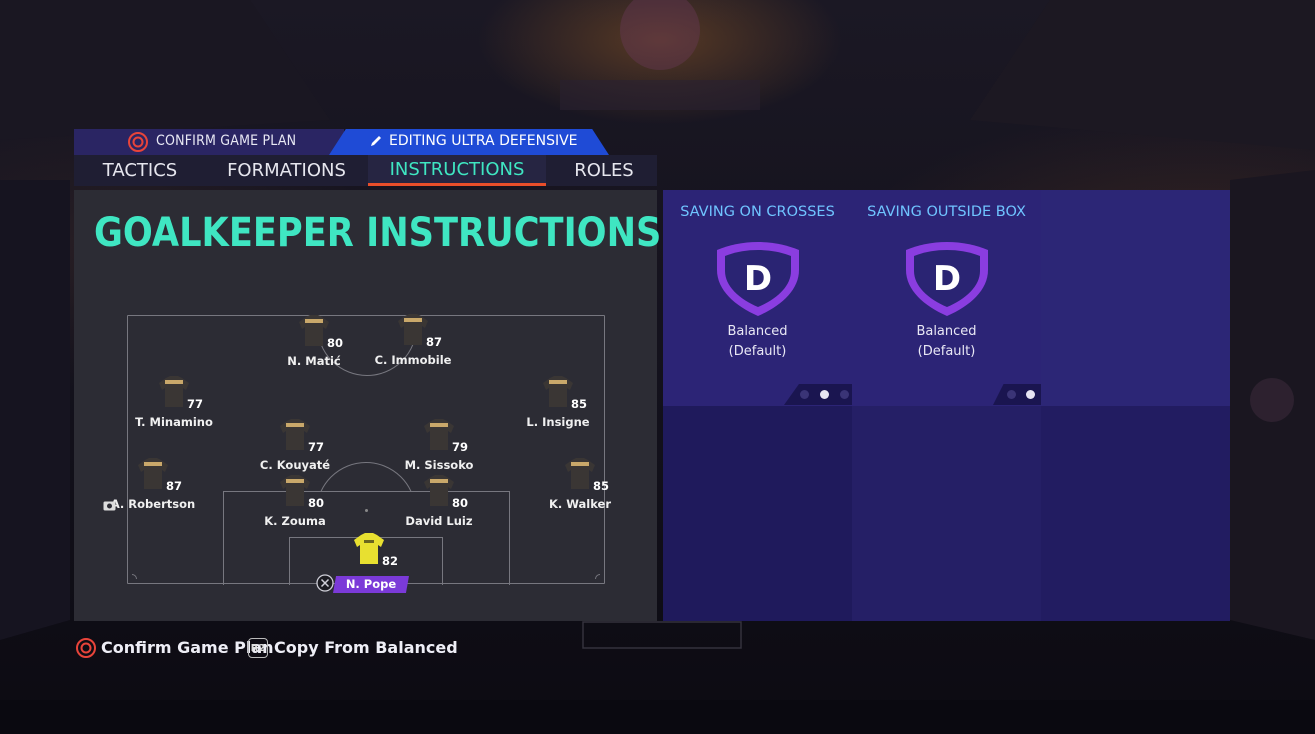  I want to click on player-card: 80 David Luiz, so click(439, 505).